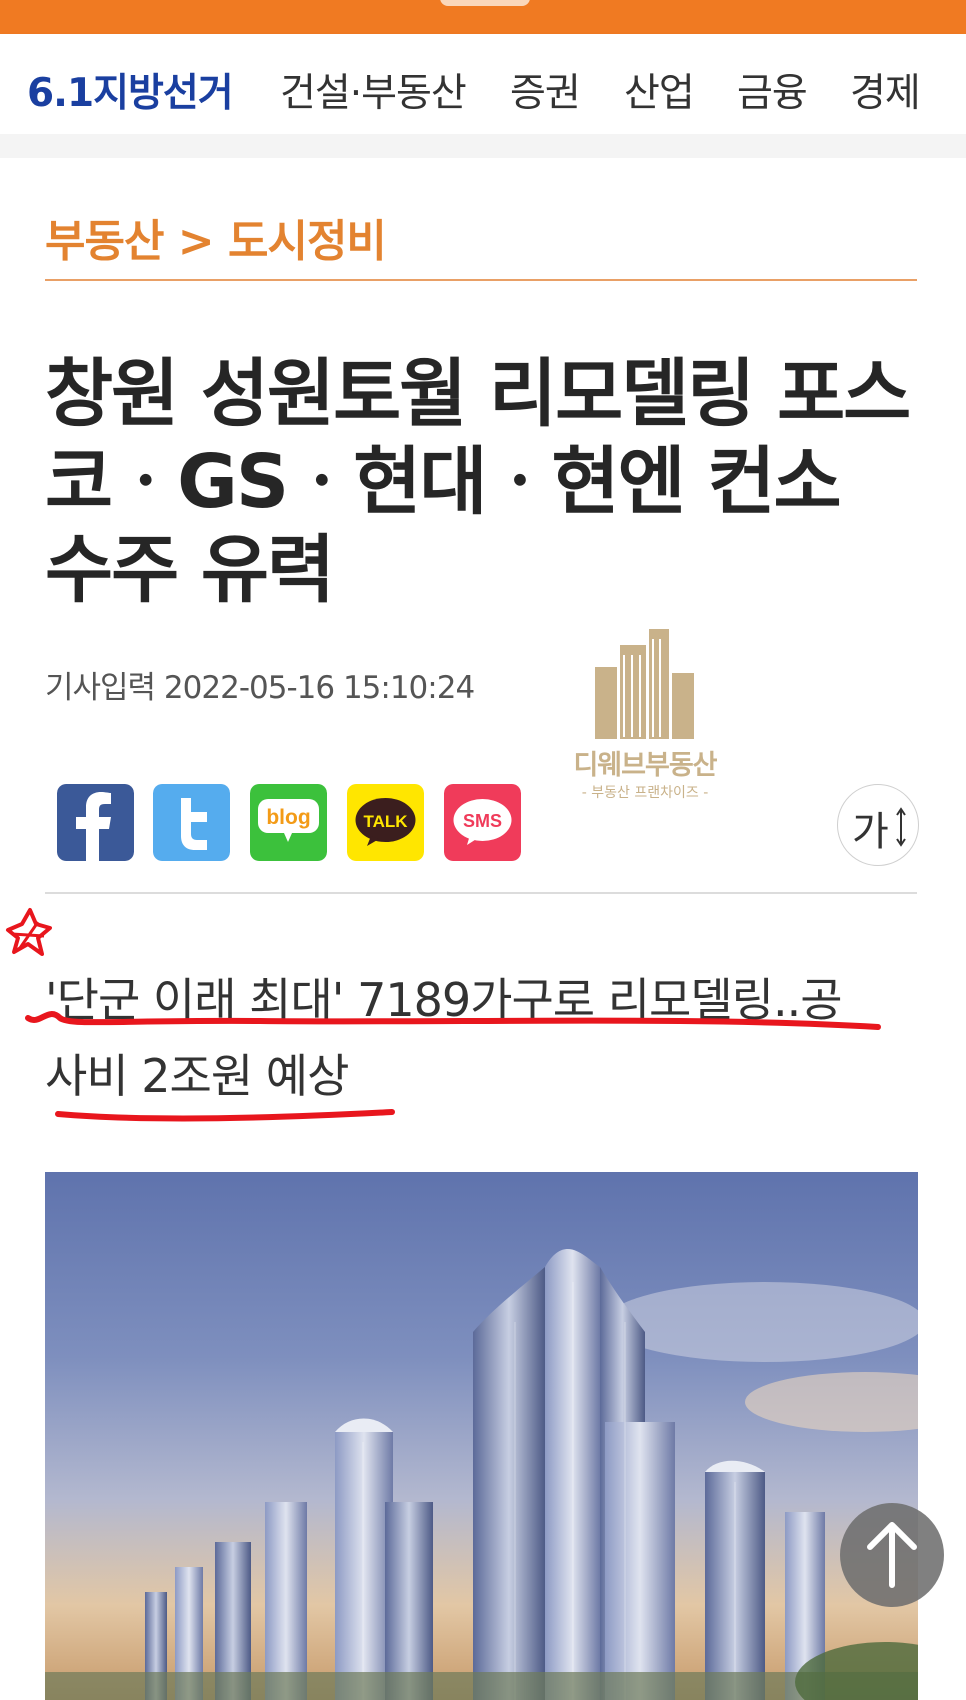  What do you see at coordinates (483, 84) in the screenshot?
I see `section-nav: 6.1지방선거 건설·부동산 증권 산업 금융 경제` at bounding box center [483, 84].